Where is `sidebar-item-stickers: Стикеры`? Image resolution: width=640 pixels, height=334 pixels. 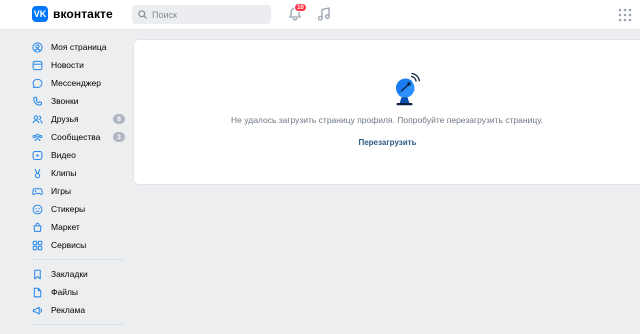 sidebar-item-stickers: Стикеры is located at coordinates (79, 209).